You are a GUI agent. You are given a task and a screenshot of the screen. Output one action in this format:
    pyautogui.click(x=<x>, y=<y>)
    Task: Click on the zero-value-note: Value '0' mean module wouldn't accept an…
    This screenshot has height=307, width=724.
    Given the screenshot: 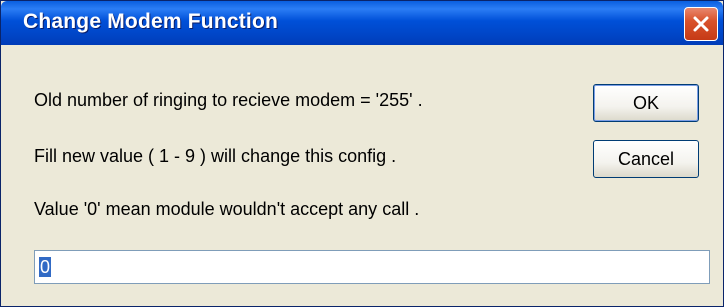 What is the action you would take?
    pyautogui.click(x=227, y=209)
    